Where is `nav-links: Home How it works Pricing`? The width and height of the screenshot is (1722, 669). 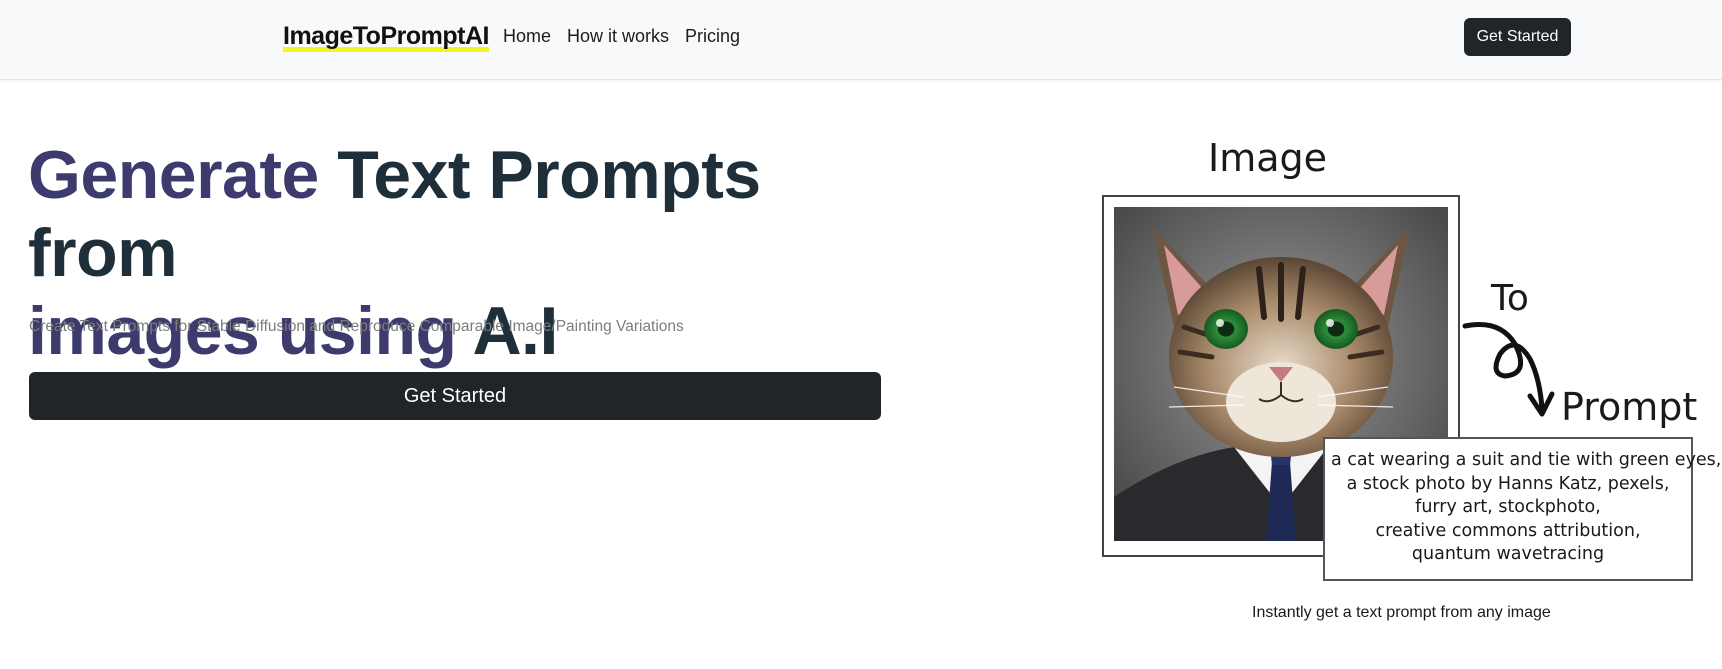 nav-links: Home How it works Pricing is located at coordinates (621, 36).